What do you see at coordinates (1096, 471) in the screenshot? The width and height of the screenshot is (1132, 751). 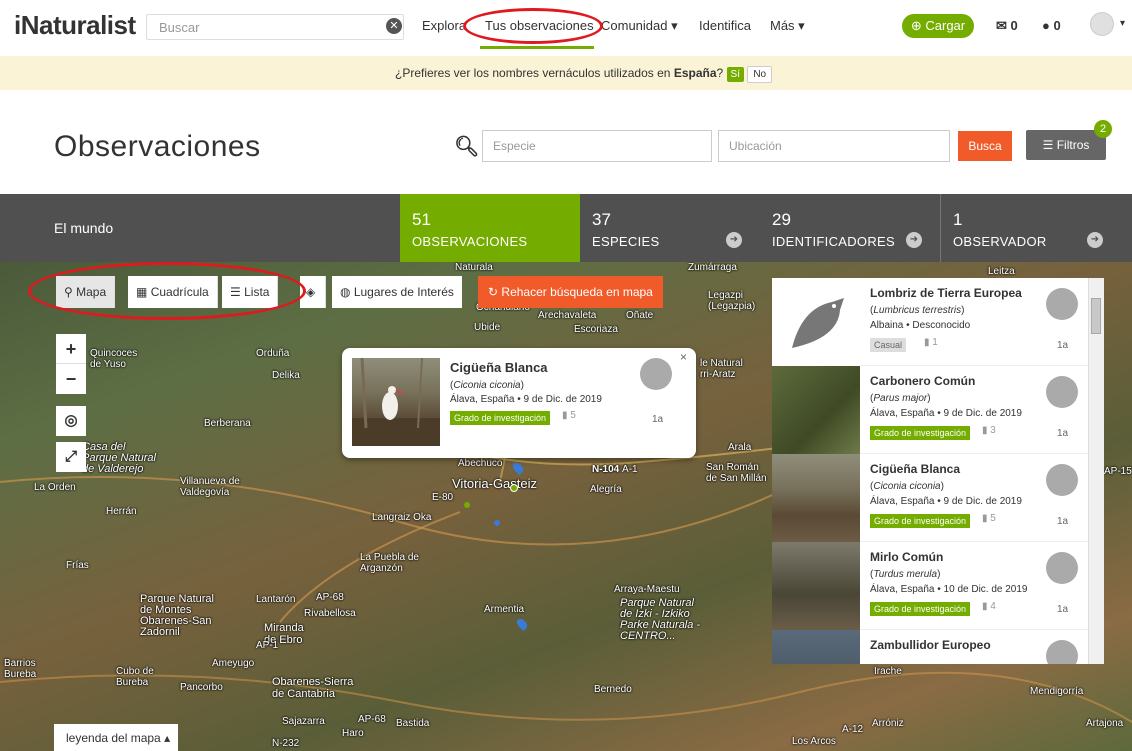 I see `list-scrollbar` at bounding box center [1096, 471].